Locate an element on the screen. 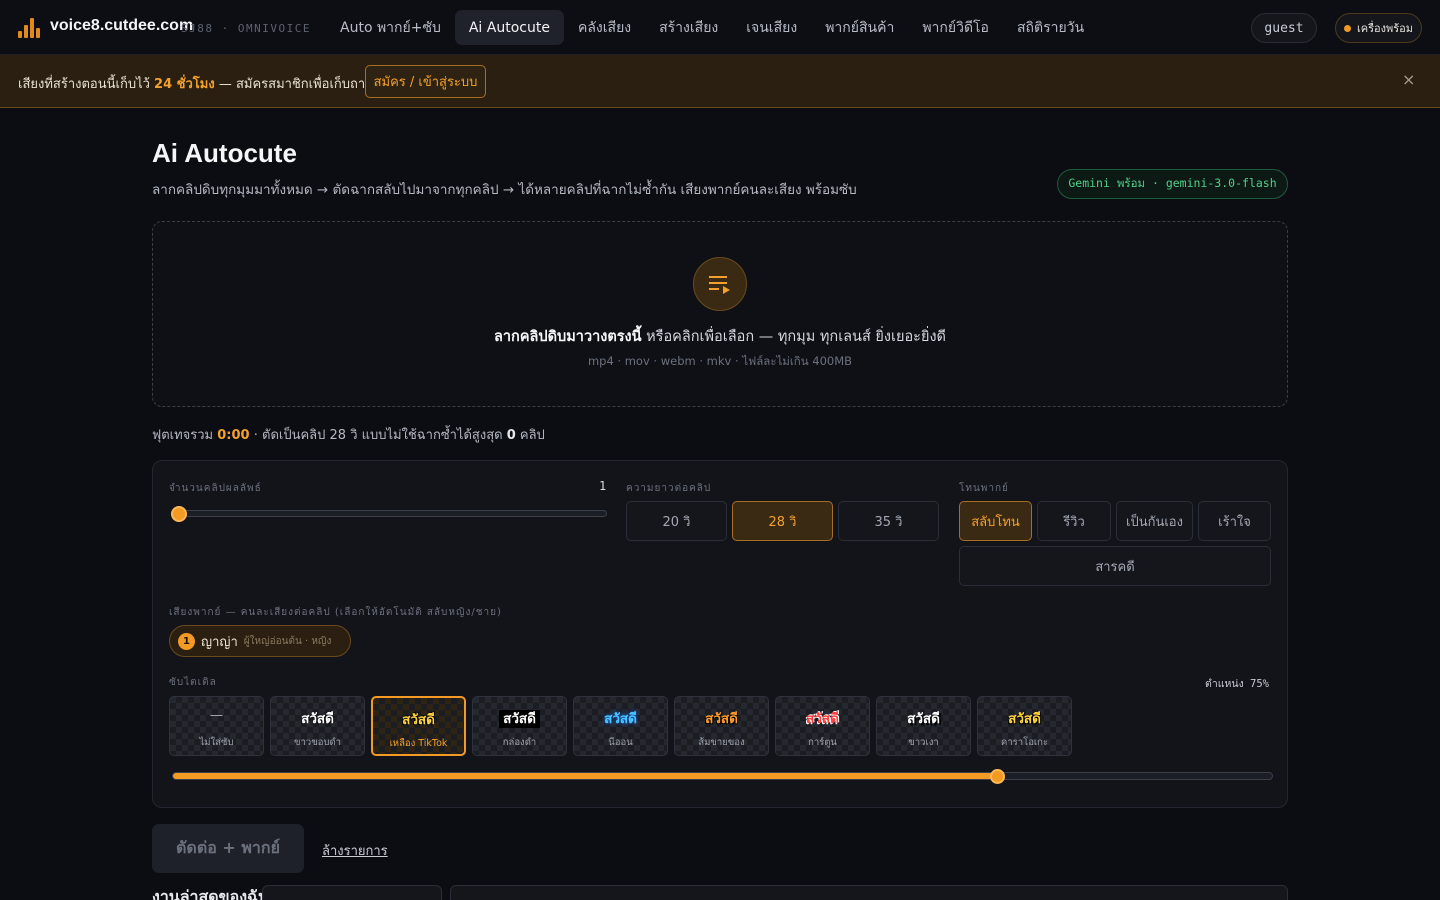  tone-option-mixed: สลับโทน is located at coordinates (995, 521).